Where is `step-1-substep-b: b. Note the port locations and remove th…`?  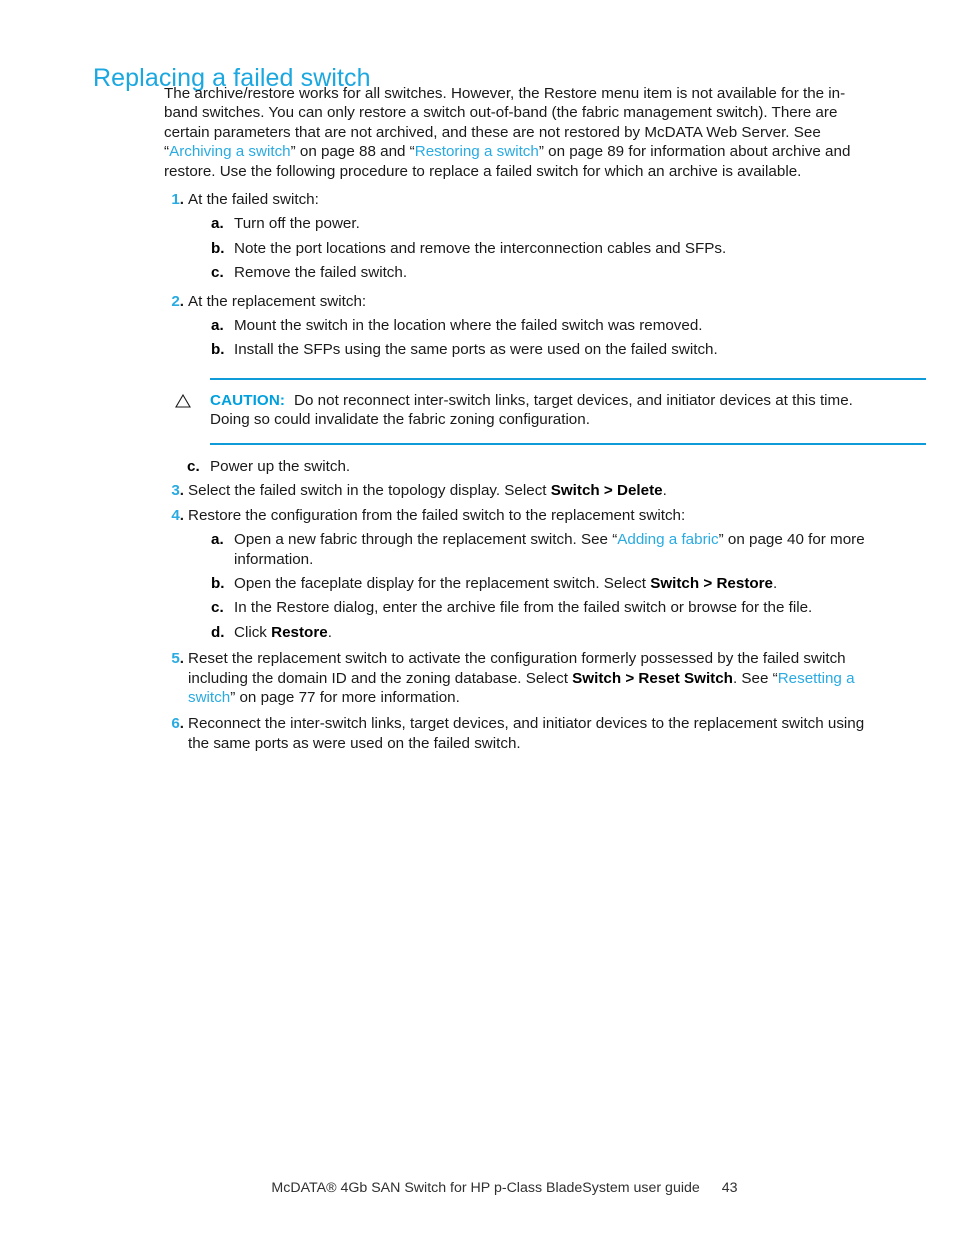
step-1-substep-b: b. Note the port locations and remove th… is located at coordinates (544, 248).